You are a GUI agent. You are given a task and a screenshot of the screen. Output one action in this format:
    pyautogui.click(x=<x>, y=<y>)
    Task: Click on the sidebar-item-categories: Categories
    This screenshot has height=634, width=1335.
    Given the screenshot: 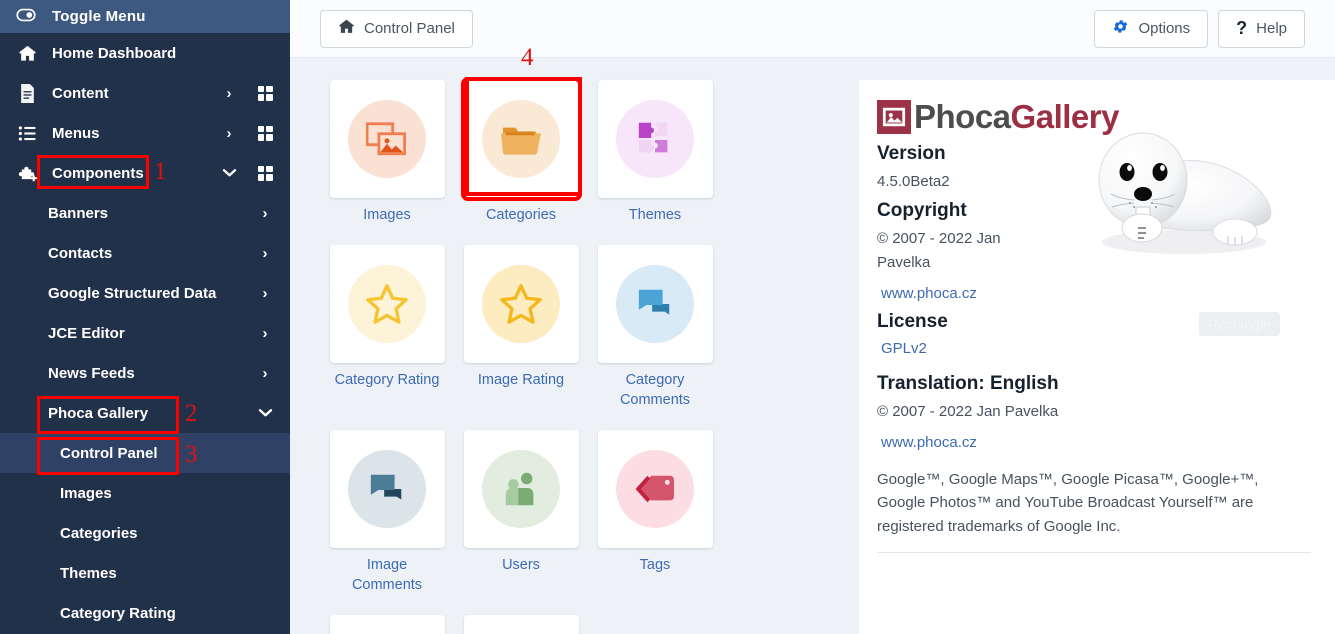 What is the action you would take?
    pyautogui.click(x=145, y=533)
    